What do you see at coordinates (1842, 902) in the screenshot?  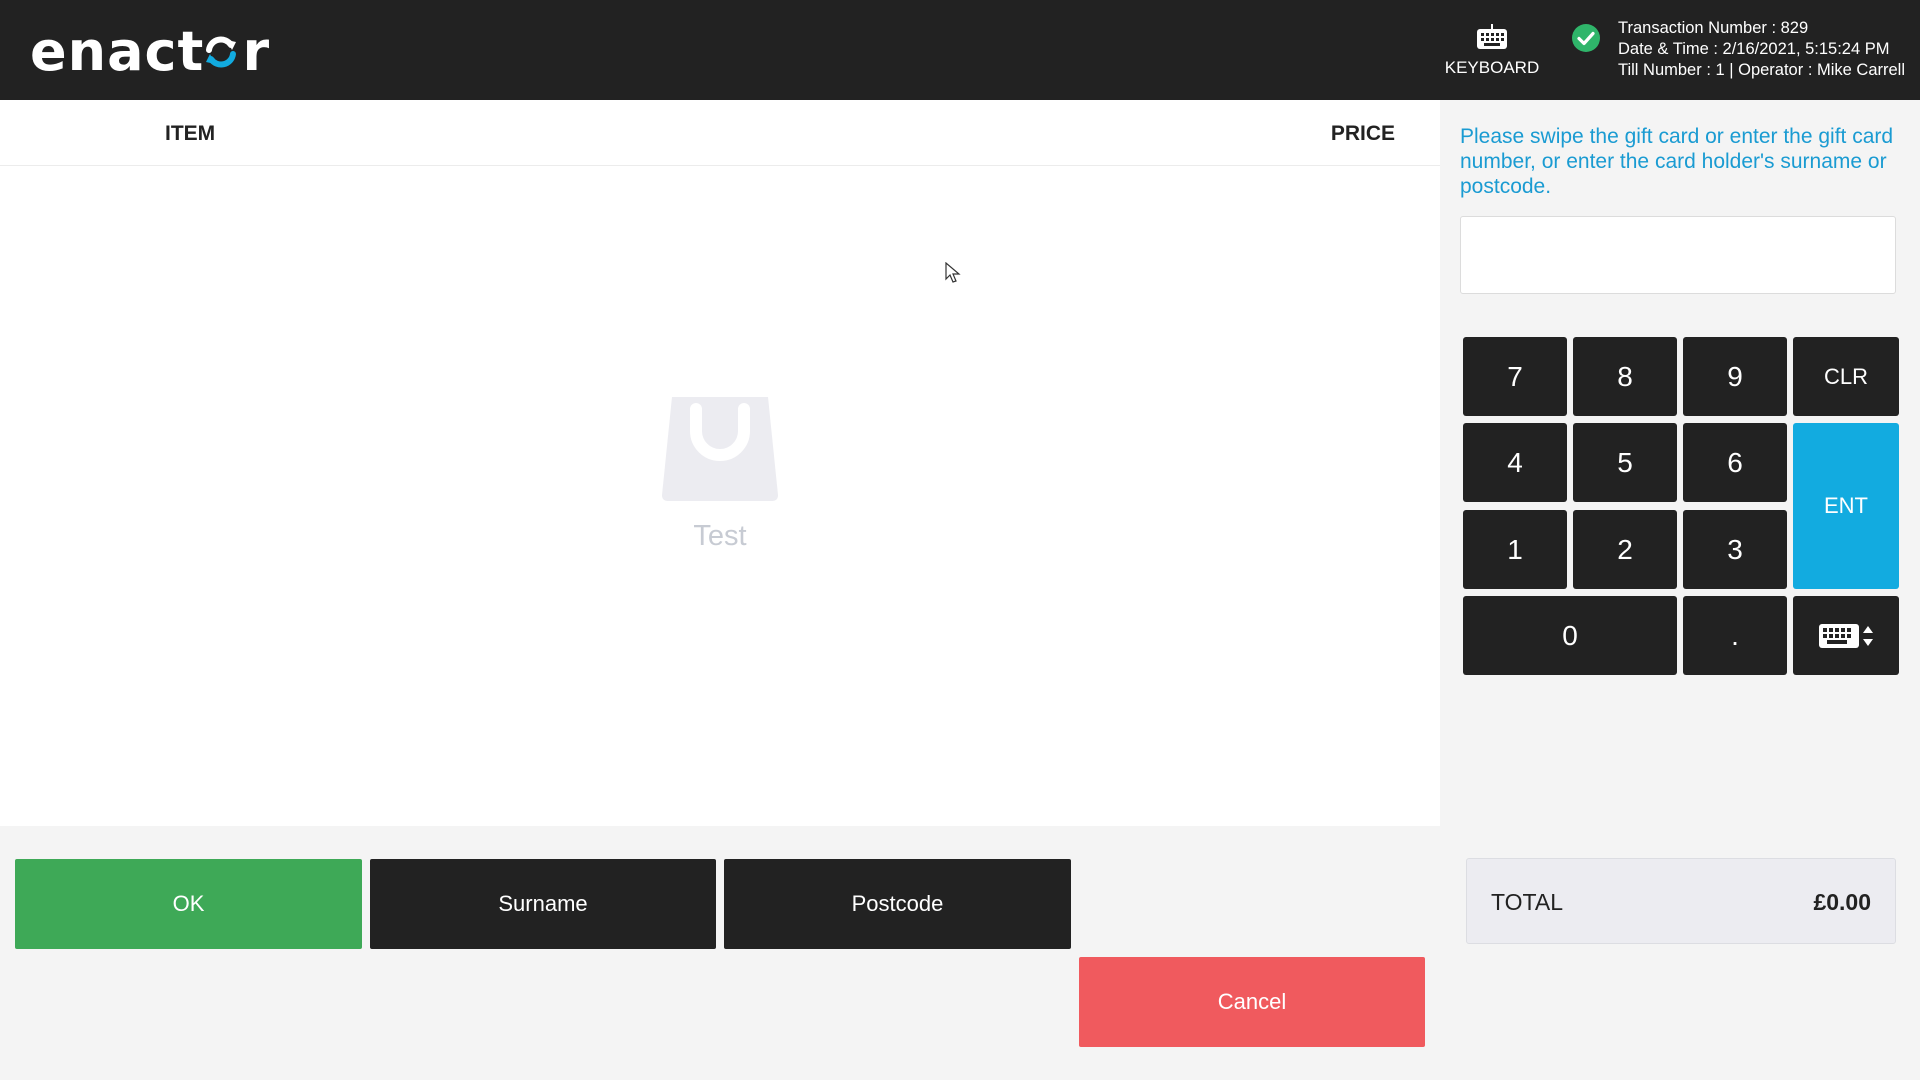 I see `total-value: £0.00` at bounding box center [1842, 902].